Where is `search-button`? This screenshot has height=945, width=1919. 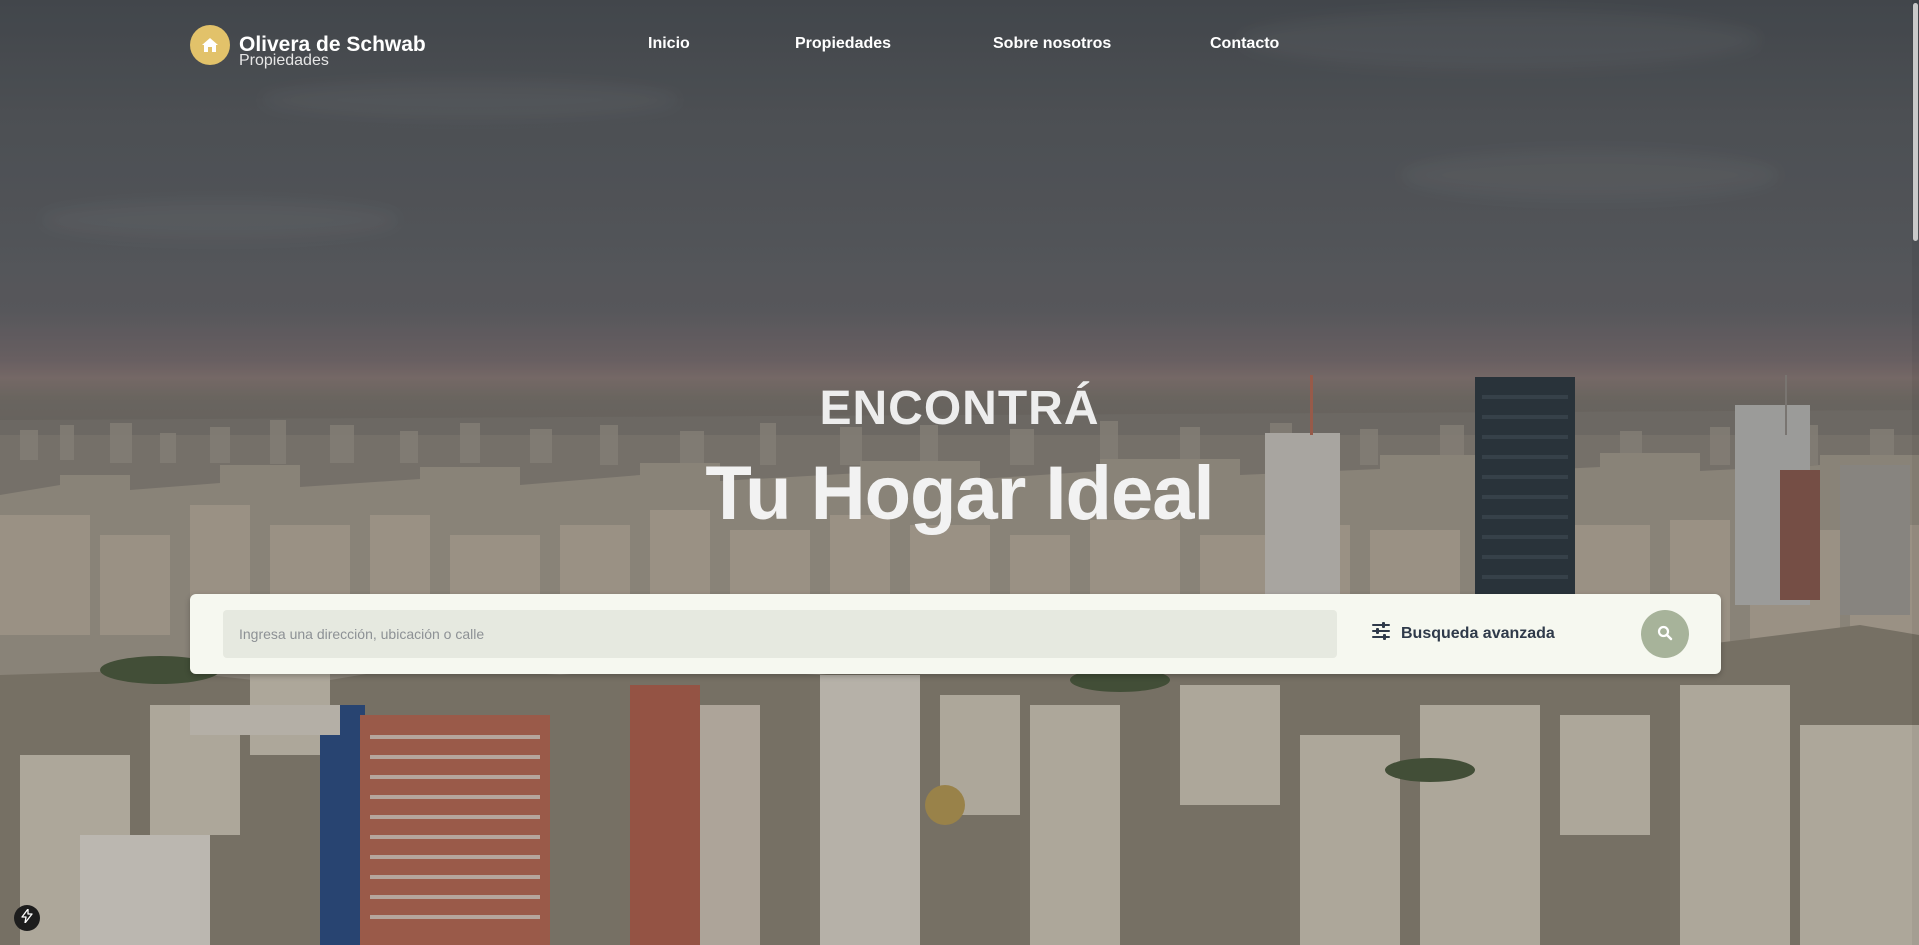
search-button is located at coordinates (1665, 634).